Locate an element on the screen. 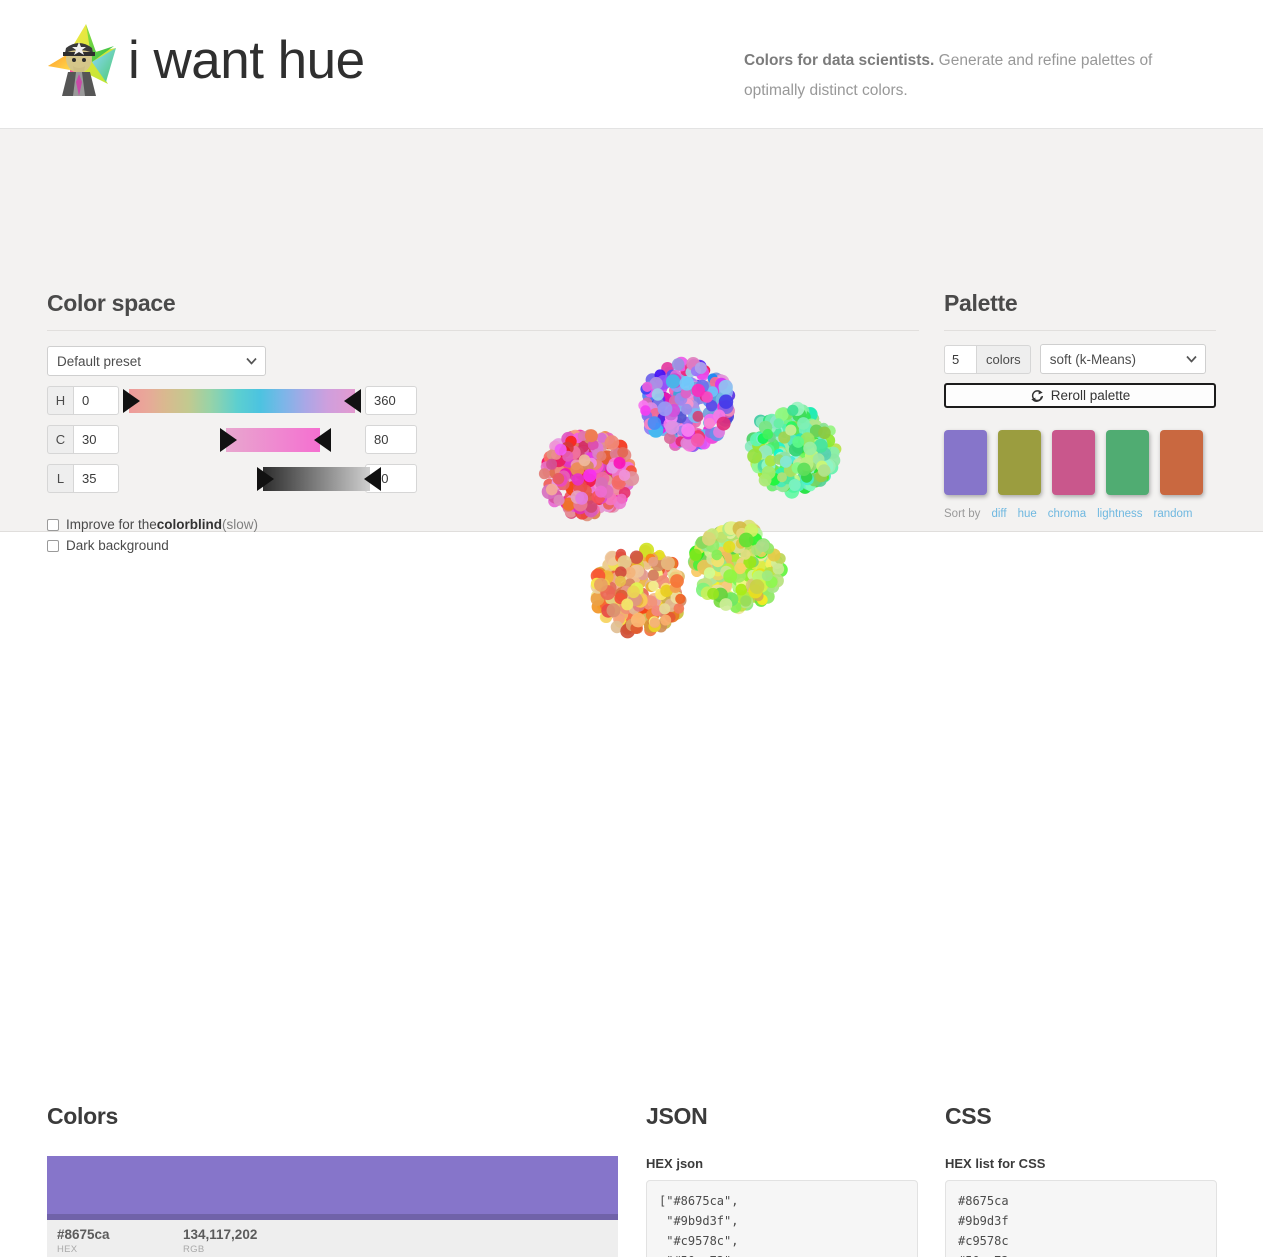 Image resolution: width=1263 pixels, height=1257 pixels. color-count-input is located at coordinates (960, 359).